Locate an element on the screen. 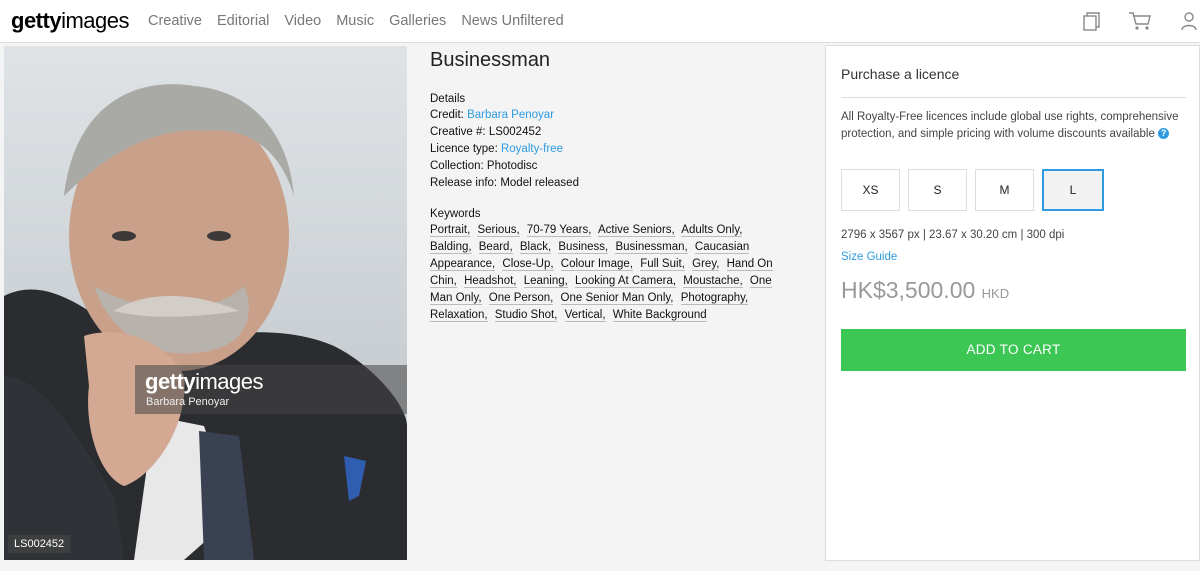 The image size is (1200, 571). cart-icon is located at coordinates (1140, 21).